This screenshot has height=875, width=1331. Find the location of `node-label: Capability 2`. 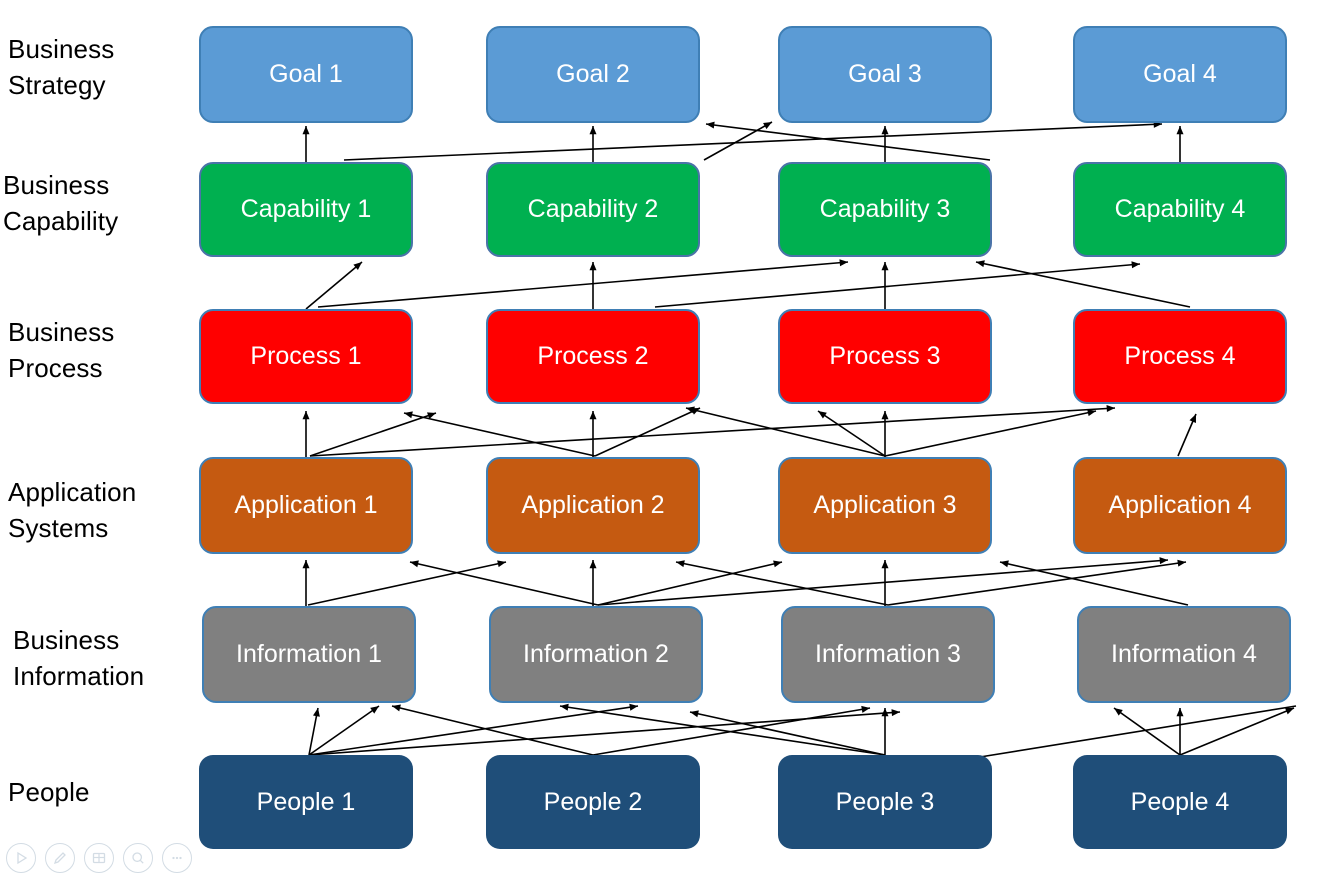

node-label: Capability 2 is located at coordinates (593, 209).